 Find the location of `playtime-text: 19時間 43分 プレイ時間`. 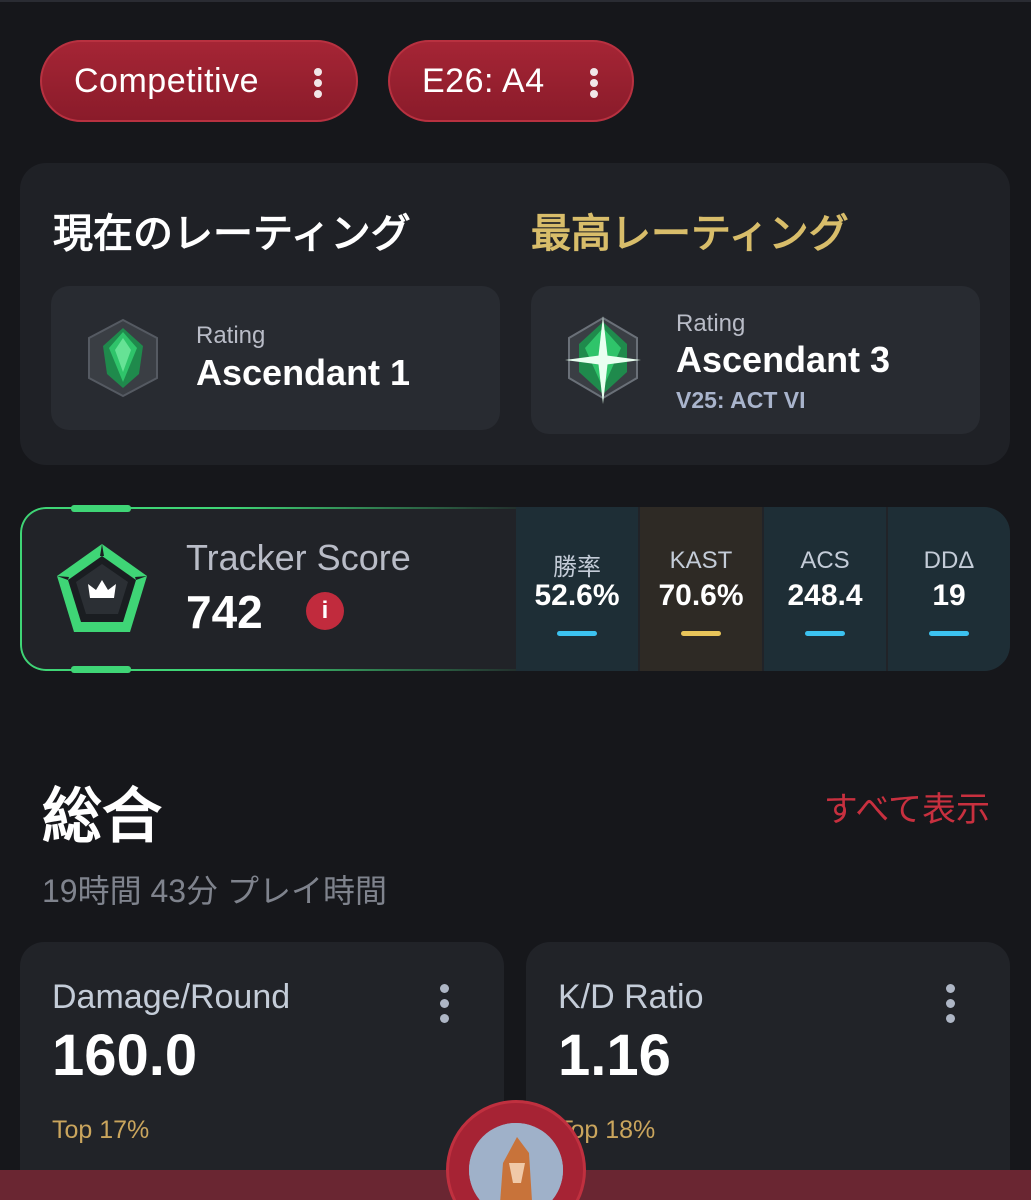

playtime-text: 19時間 43分 プレイ時間 is located at coordinates (214, 891).